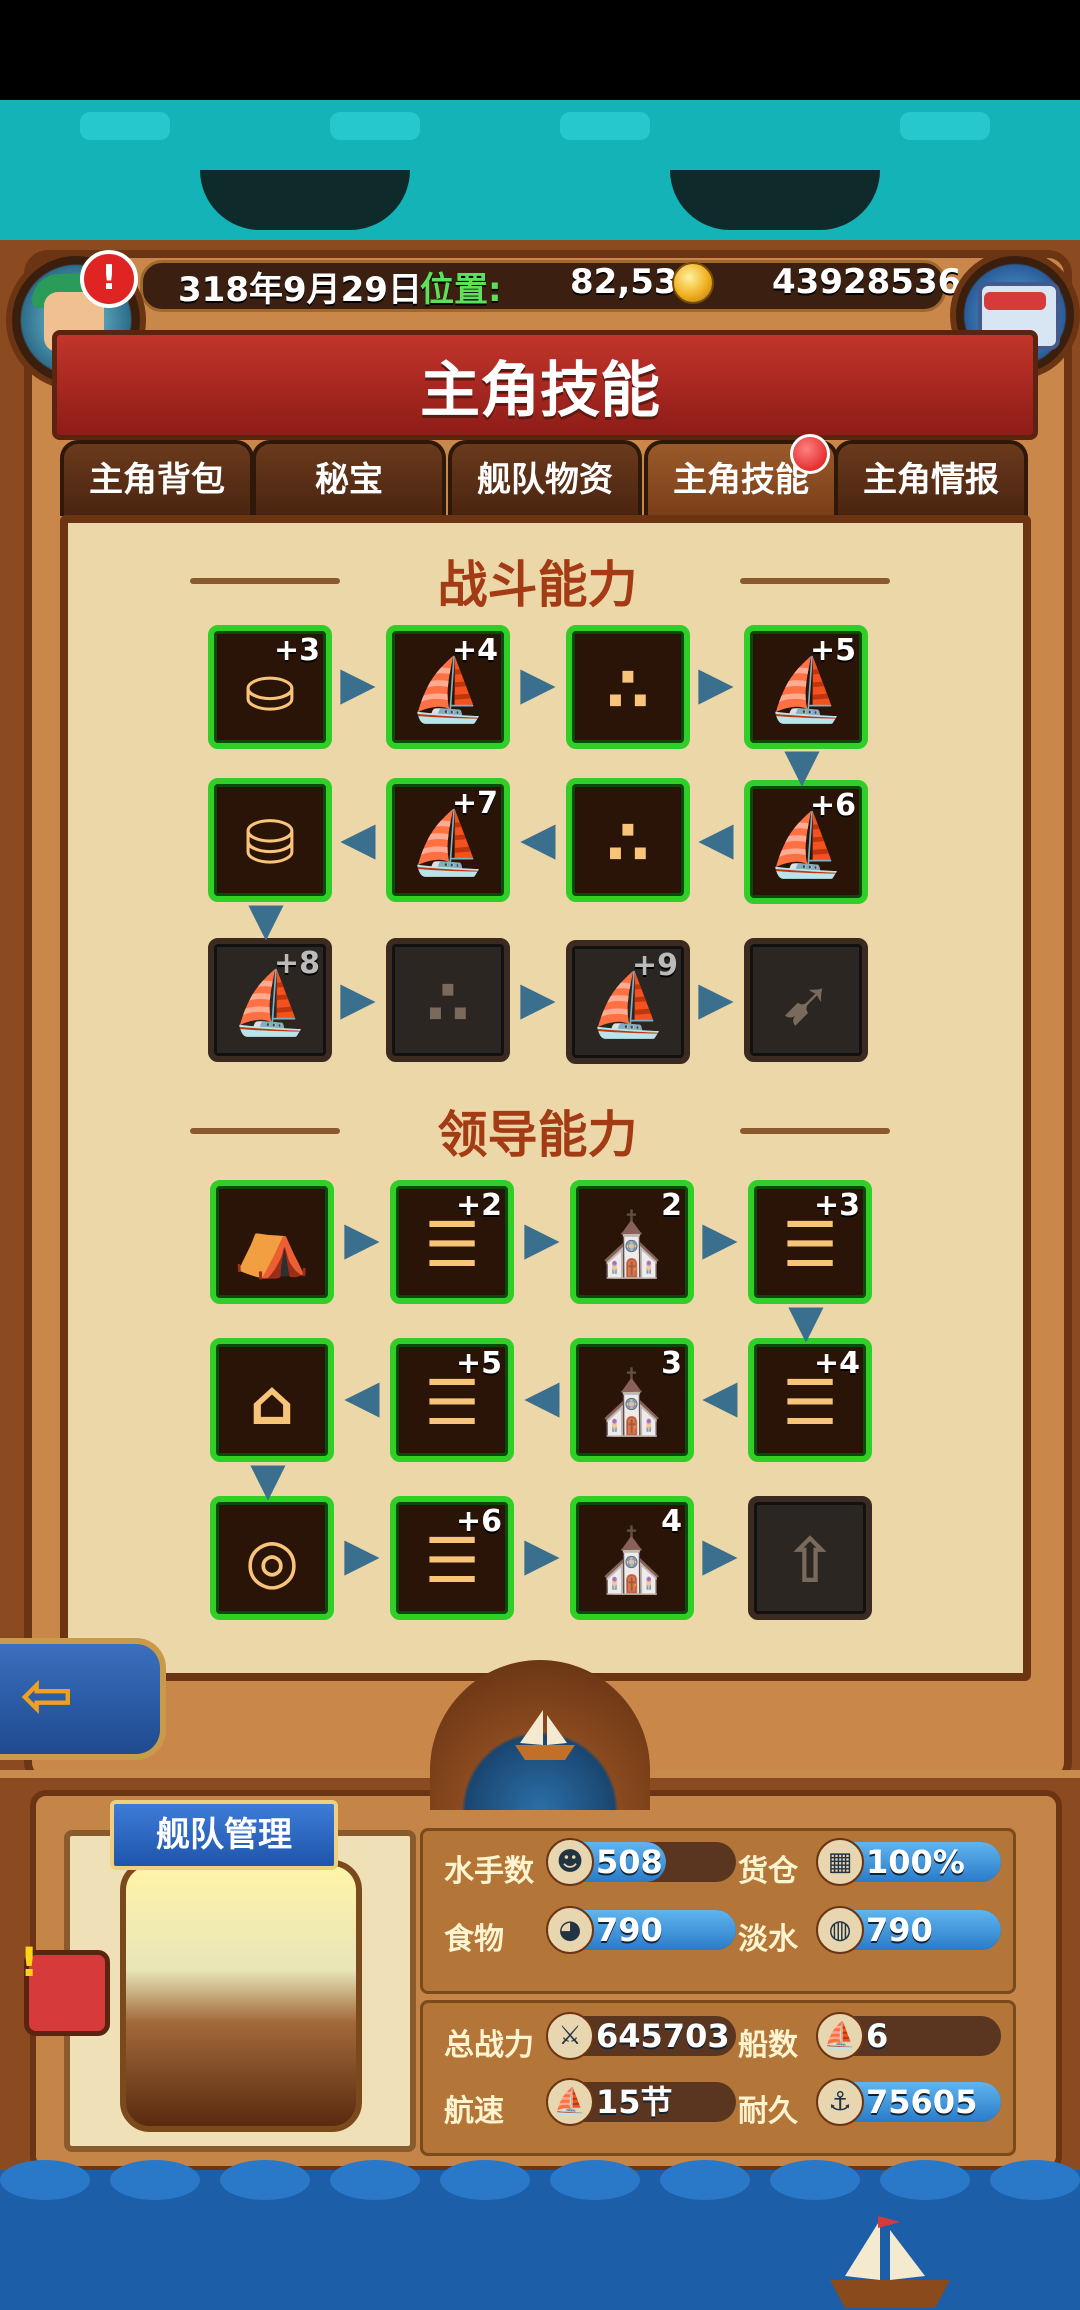  What do you see at coordinates (270, 687) in the screenshot?
I see `combat-skill-node: ⛀ +3` at bounding box center [270, 687].